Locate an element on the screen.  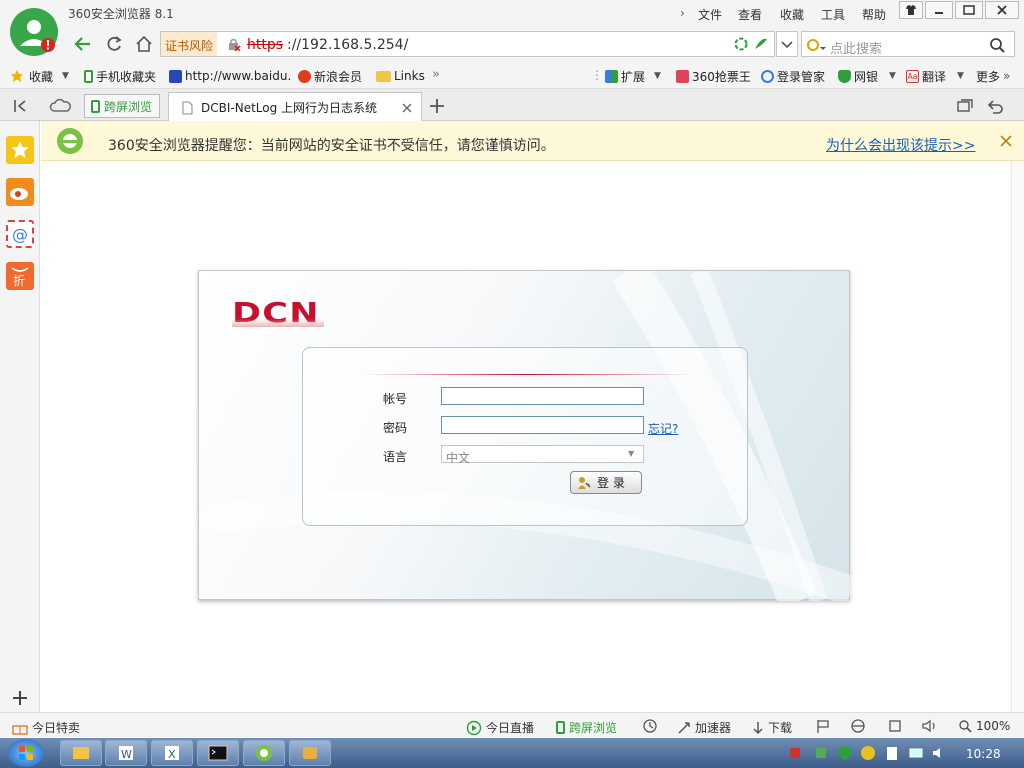
discount-side-button: 折 is located at coordinates (20, 276).